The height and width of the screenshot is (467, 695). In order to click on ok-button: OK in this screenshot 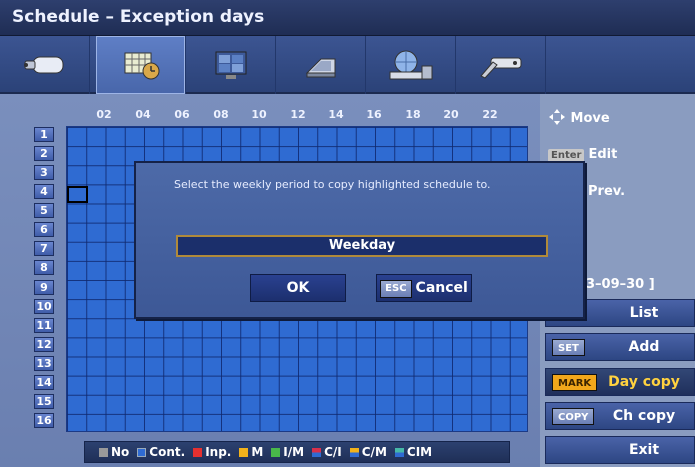, I will do `click(298, 288)`.